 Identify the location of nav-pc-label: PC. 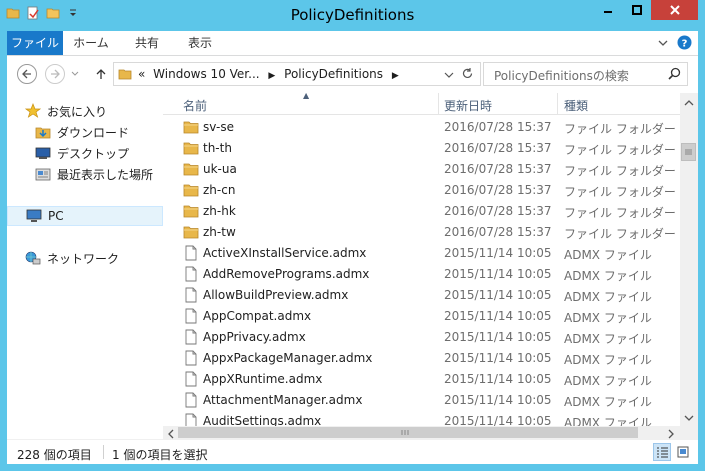
(56, 216).